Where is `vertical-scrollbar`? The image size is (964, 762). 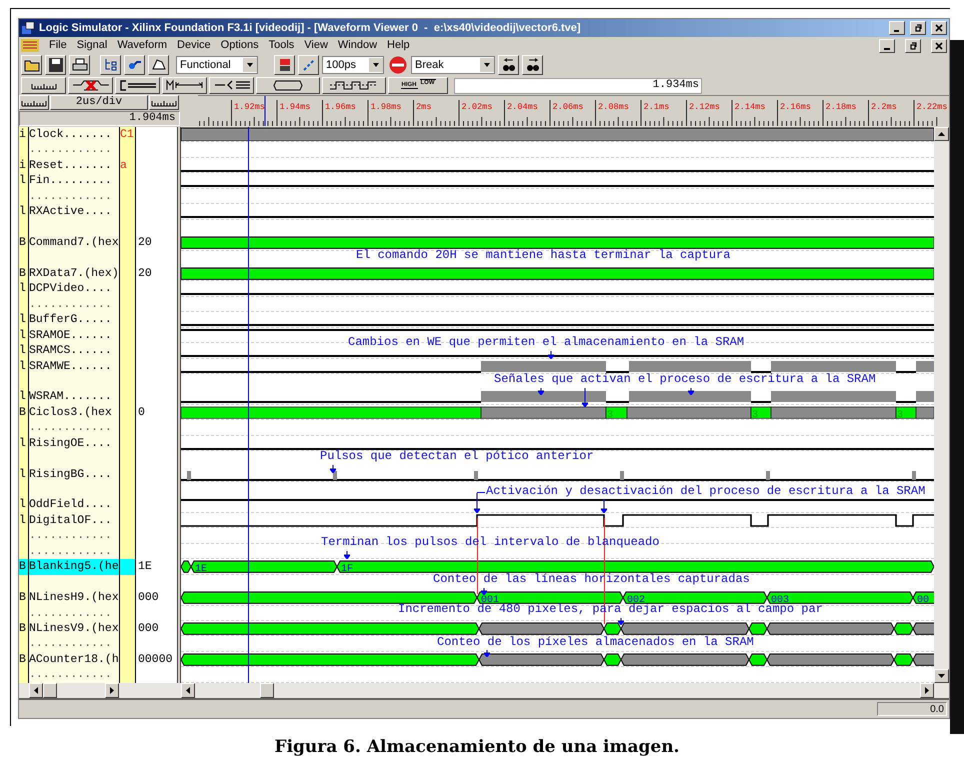
vertical-scrollbar is located at coordinates (941, 405).